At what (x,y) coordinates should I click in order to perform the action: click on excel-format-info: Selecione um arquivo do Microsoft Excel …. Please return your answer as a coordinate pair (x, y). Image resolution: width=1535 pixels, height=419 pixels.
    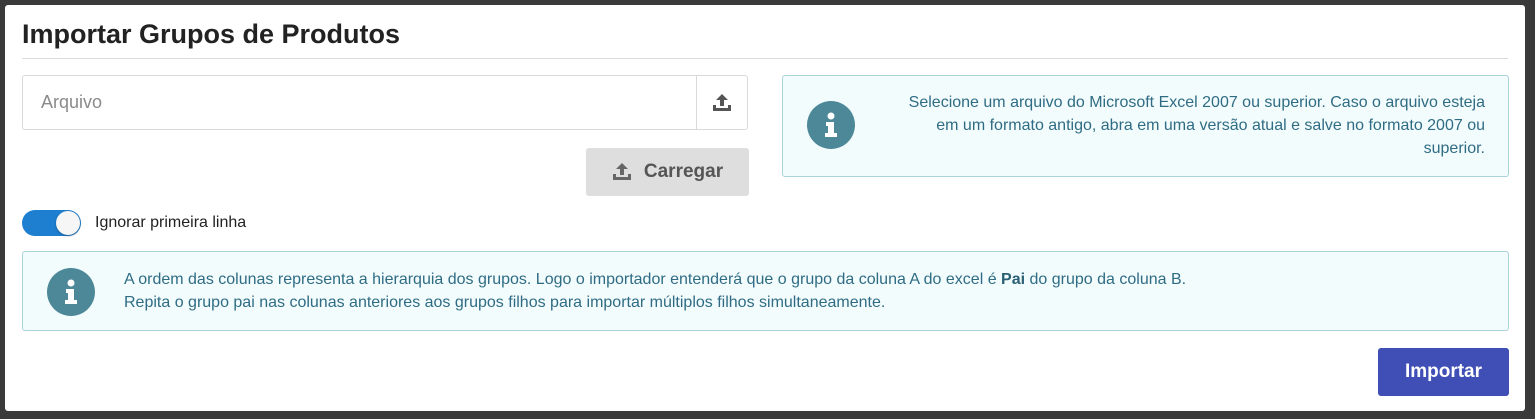
    Looking at the image, I should click on (1145, 126).